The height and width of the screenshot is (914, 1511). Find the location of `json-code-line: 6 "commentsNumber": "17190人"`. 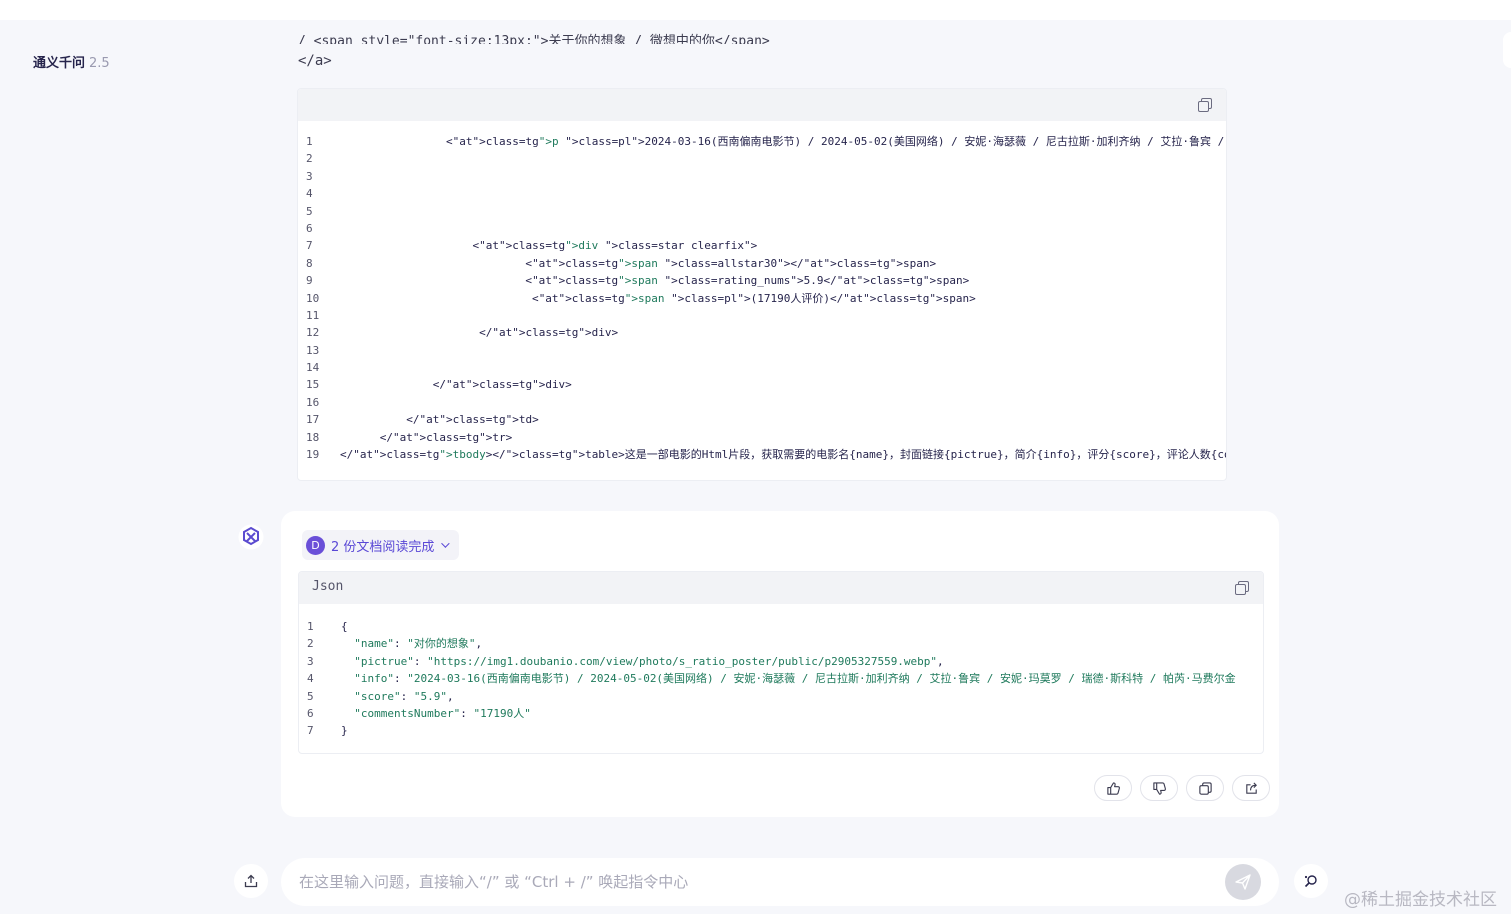

json-code-line: 6 "commentsNumber": "17190人" is located at coordinates (781, 713).